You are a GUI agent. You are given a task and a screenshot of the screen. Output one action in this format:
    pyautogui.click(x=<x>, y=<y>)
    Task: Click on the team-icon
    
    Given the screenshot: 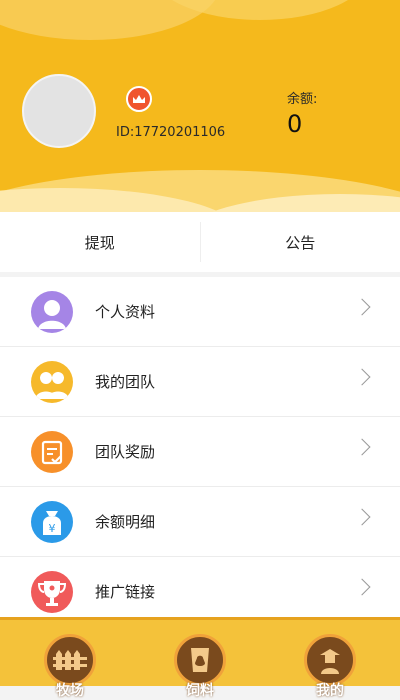 What is the action you would take?
    pyautogui.click(x=52, y=382)
    